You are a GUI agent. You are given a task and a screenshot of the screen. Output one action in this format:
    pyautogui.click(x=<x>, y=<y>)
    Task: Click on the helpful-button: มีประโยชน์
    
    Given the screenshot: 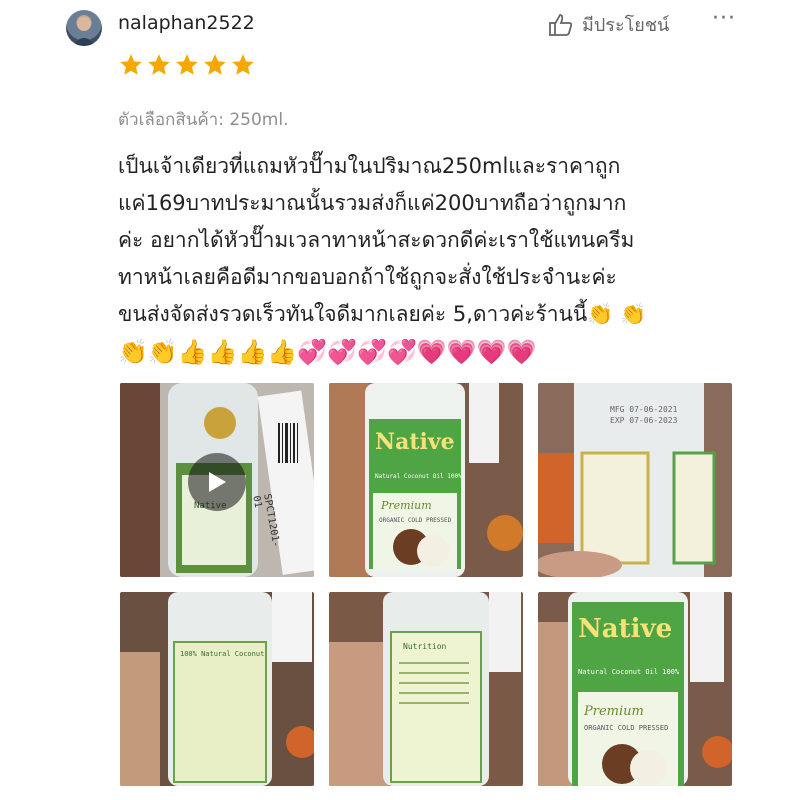 What is the action you would take?
    pyautogui.click(x=608, y=24)
    